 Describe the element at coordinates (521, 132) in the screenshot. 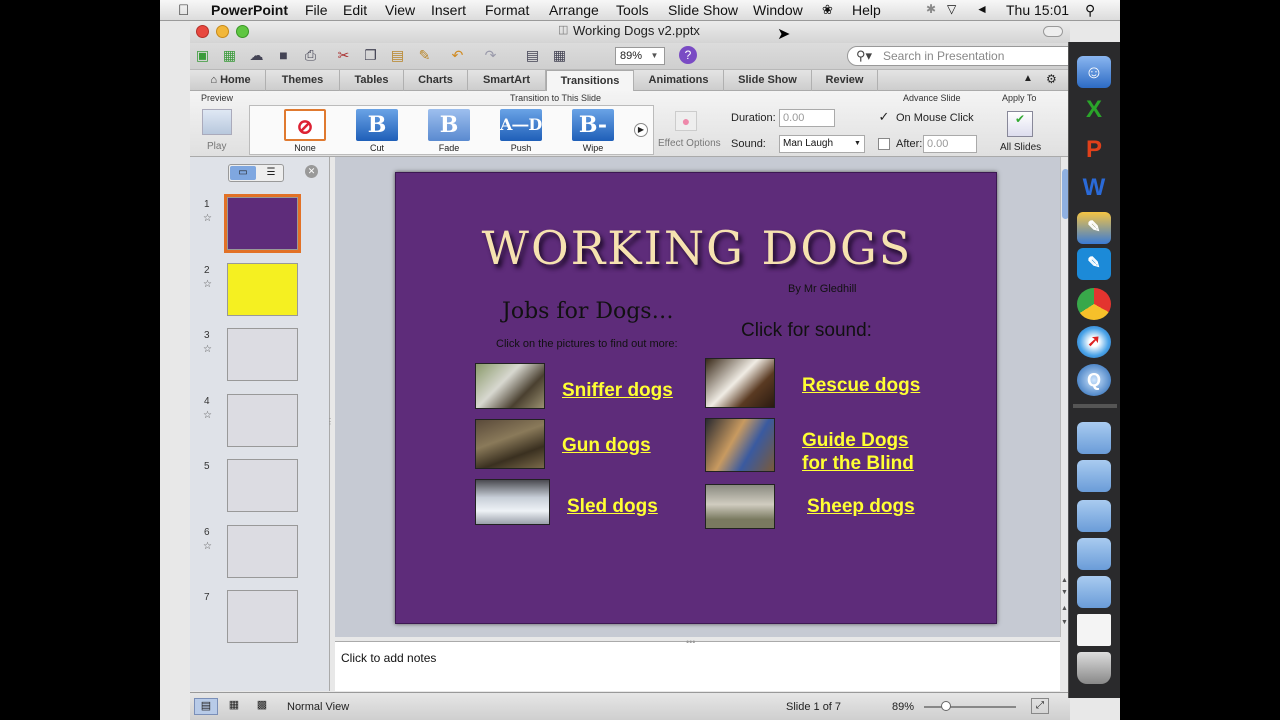

I see `transition-push: A―D Push` at that location.